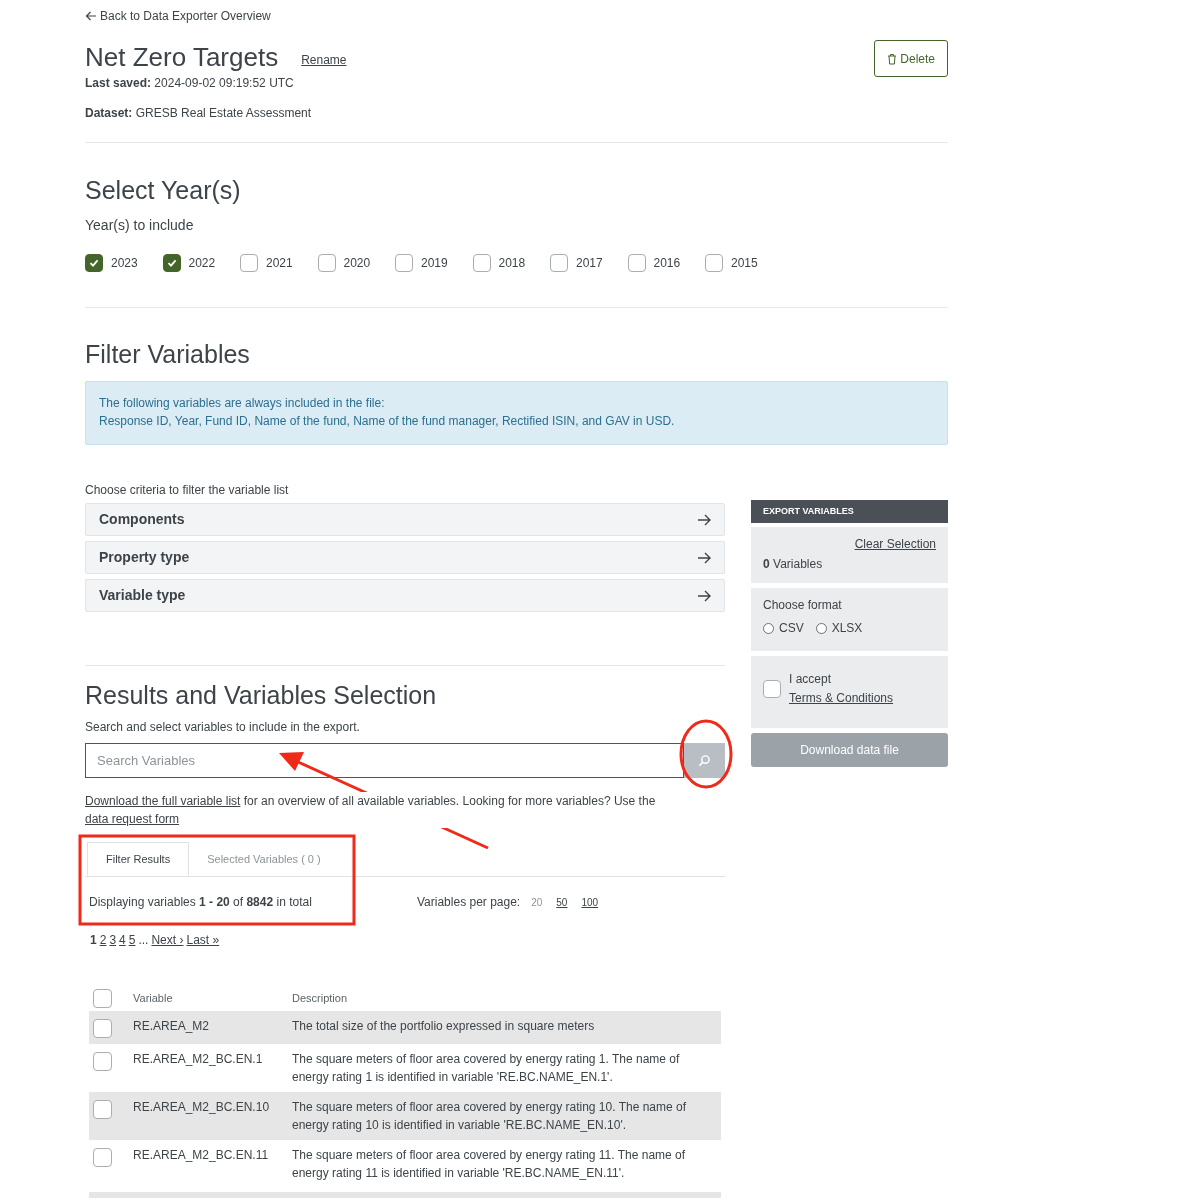  I want to click on section-heading: Filter Variables, so click(168, 354).